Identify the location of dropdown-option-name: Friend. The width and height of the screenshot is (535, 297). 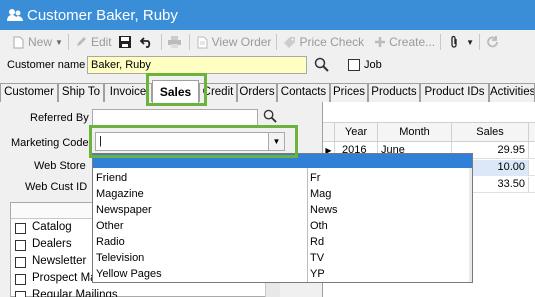
(111, 178).